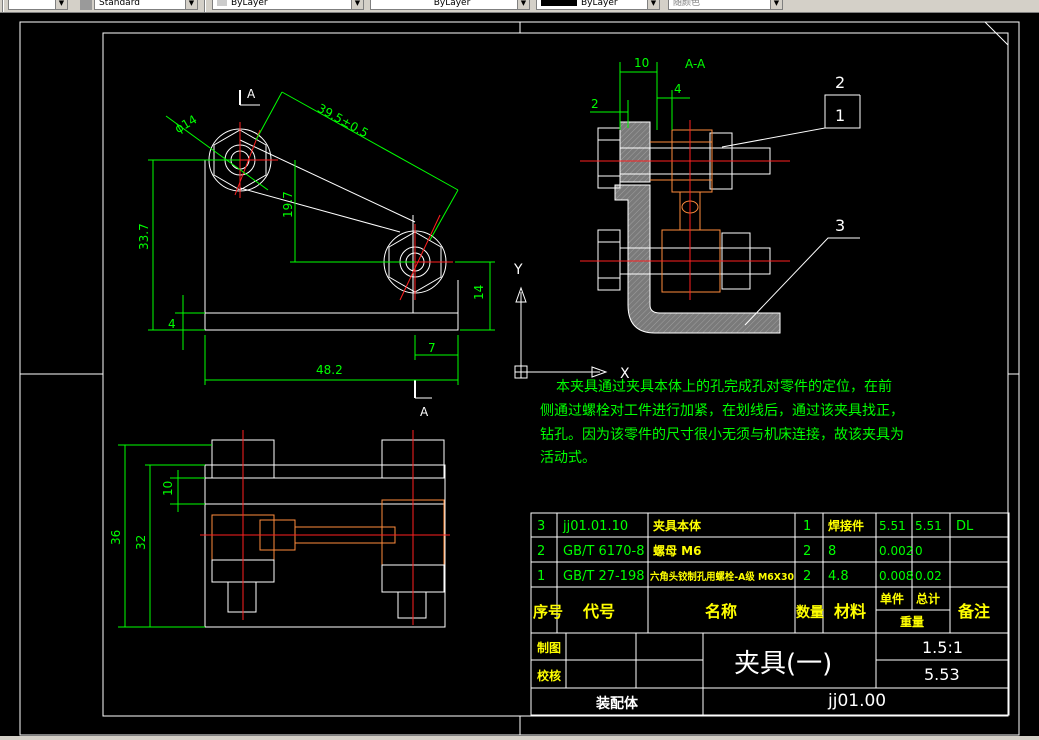  I want to click on bom-cell-total: 0, so click(919, 551).